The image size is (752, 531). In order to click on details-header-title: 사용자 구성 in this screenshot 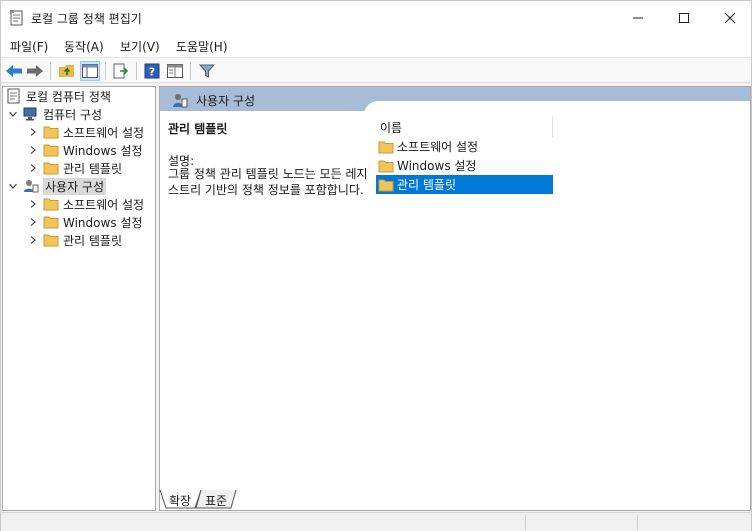, I will do `click(226, 101)`.